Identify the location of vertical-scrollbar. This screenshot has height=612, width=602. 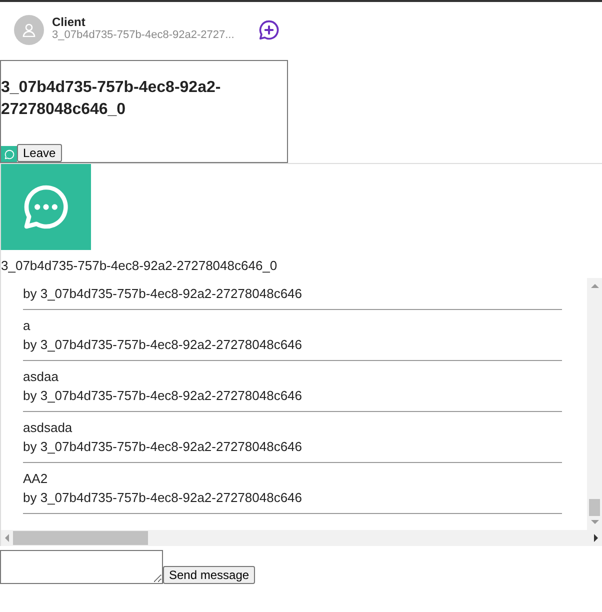
(594, 404).